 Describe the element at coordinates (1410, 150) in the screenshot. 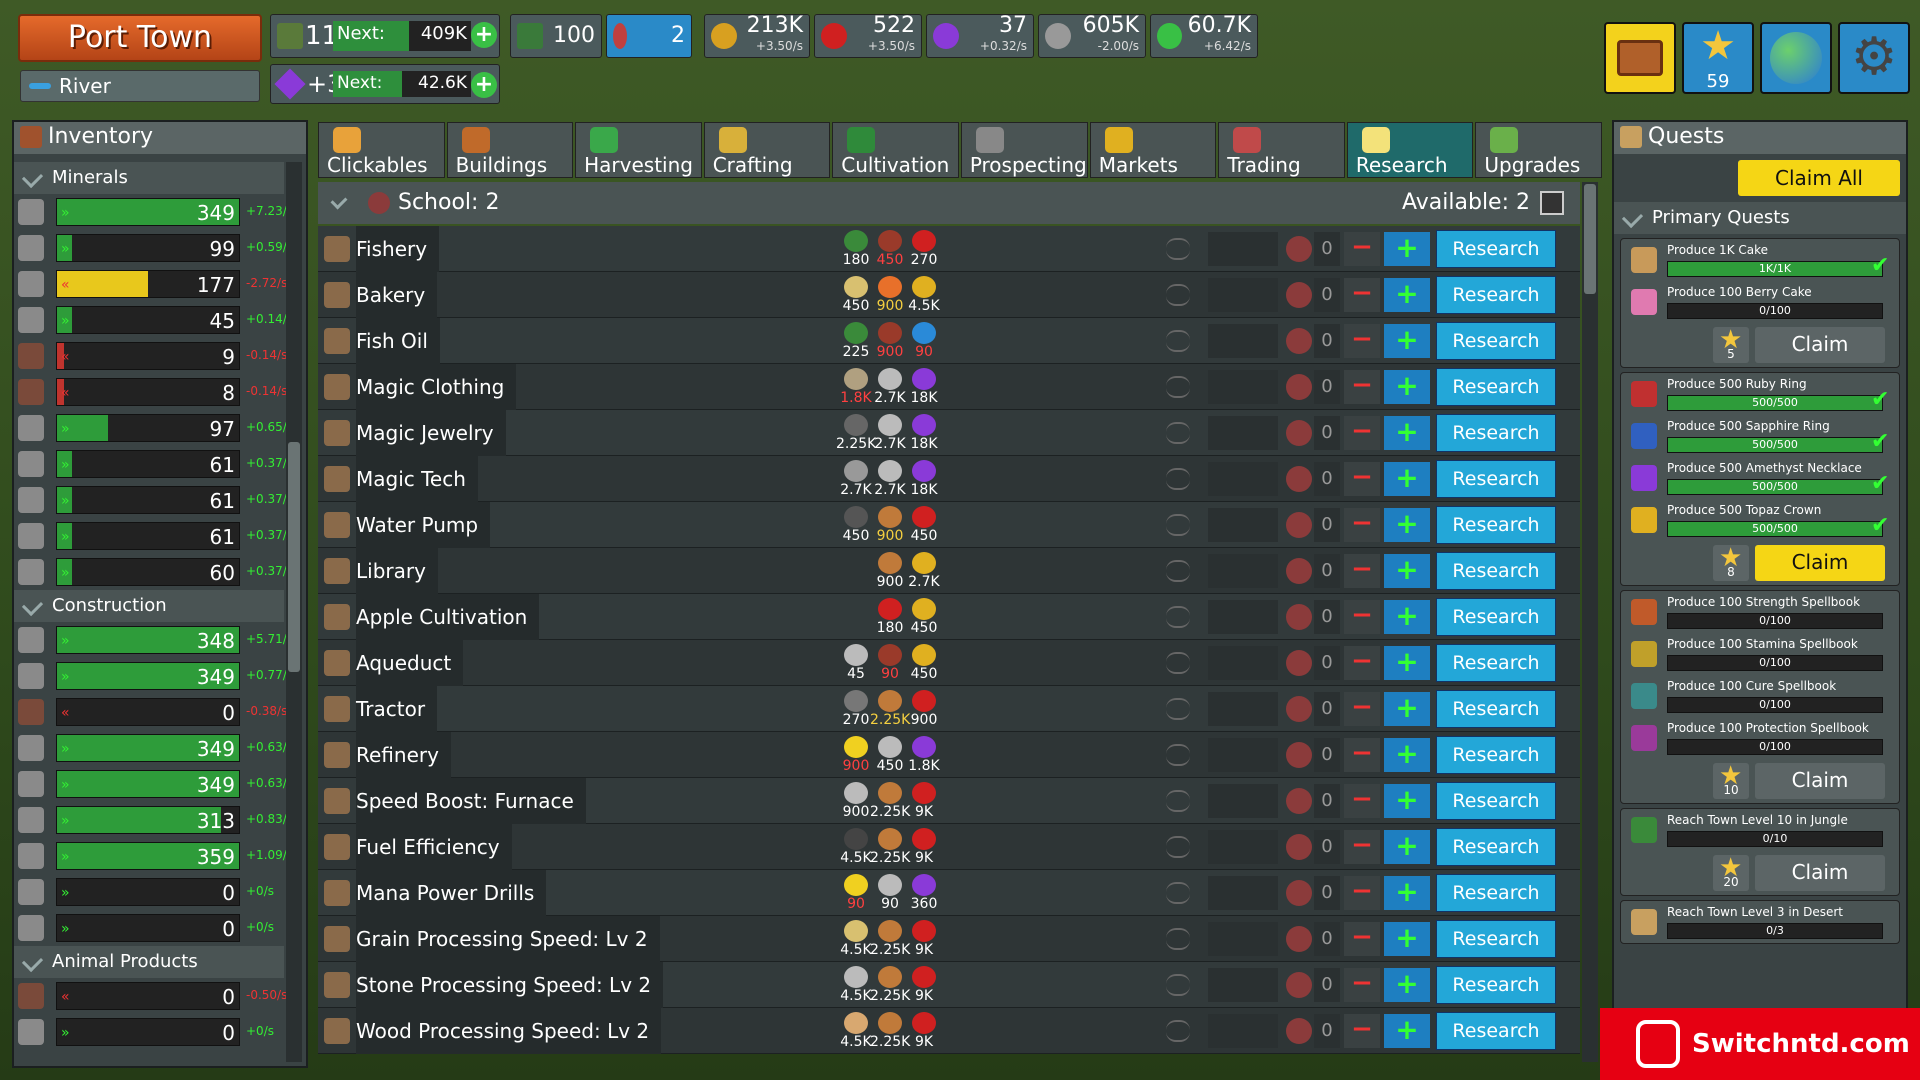

I see `tab-research: Research` at that location.